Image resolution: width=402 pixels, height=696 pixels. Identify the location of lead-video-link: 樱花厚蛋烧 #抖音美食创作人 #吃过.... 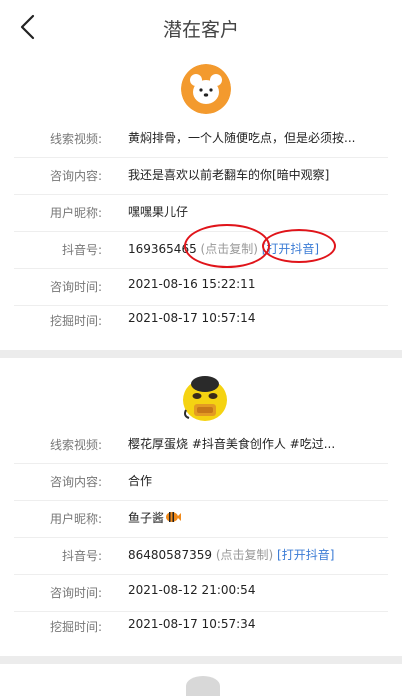
(231, 443).